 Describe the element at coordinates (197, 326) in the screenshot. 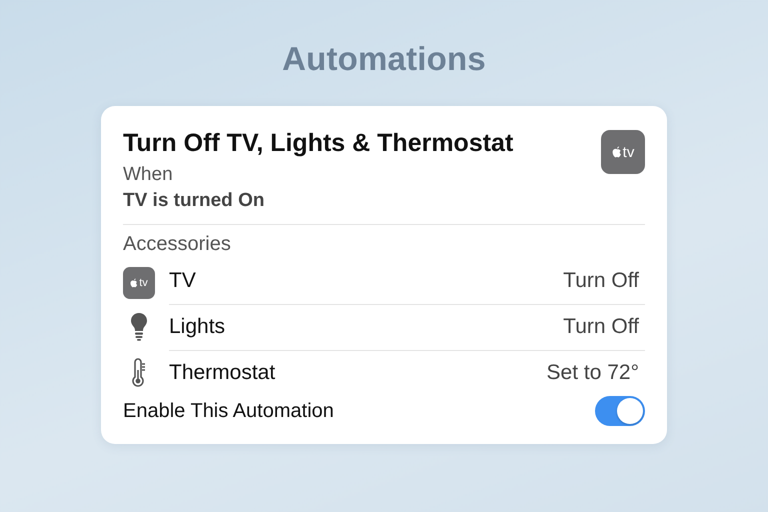

I see `accessory-name: Lights` at that location.